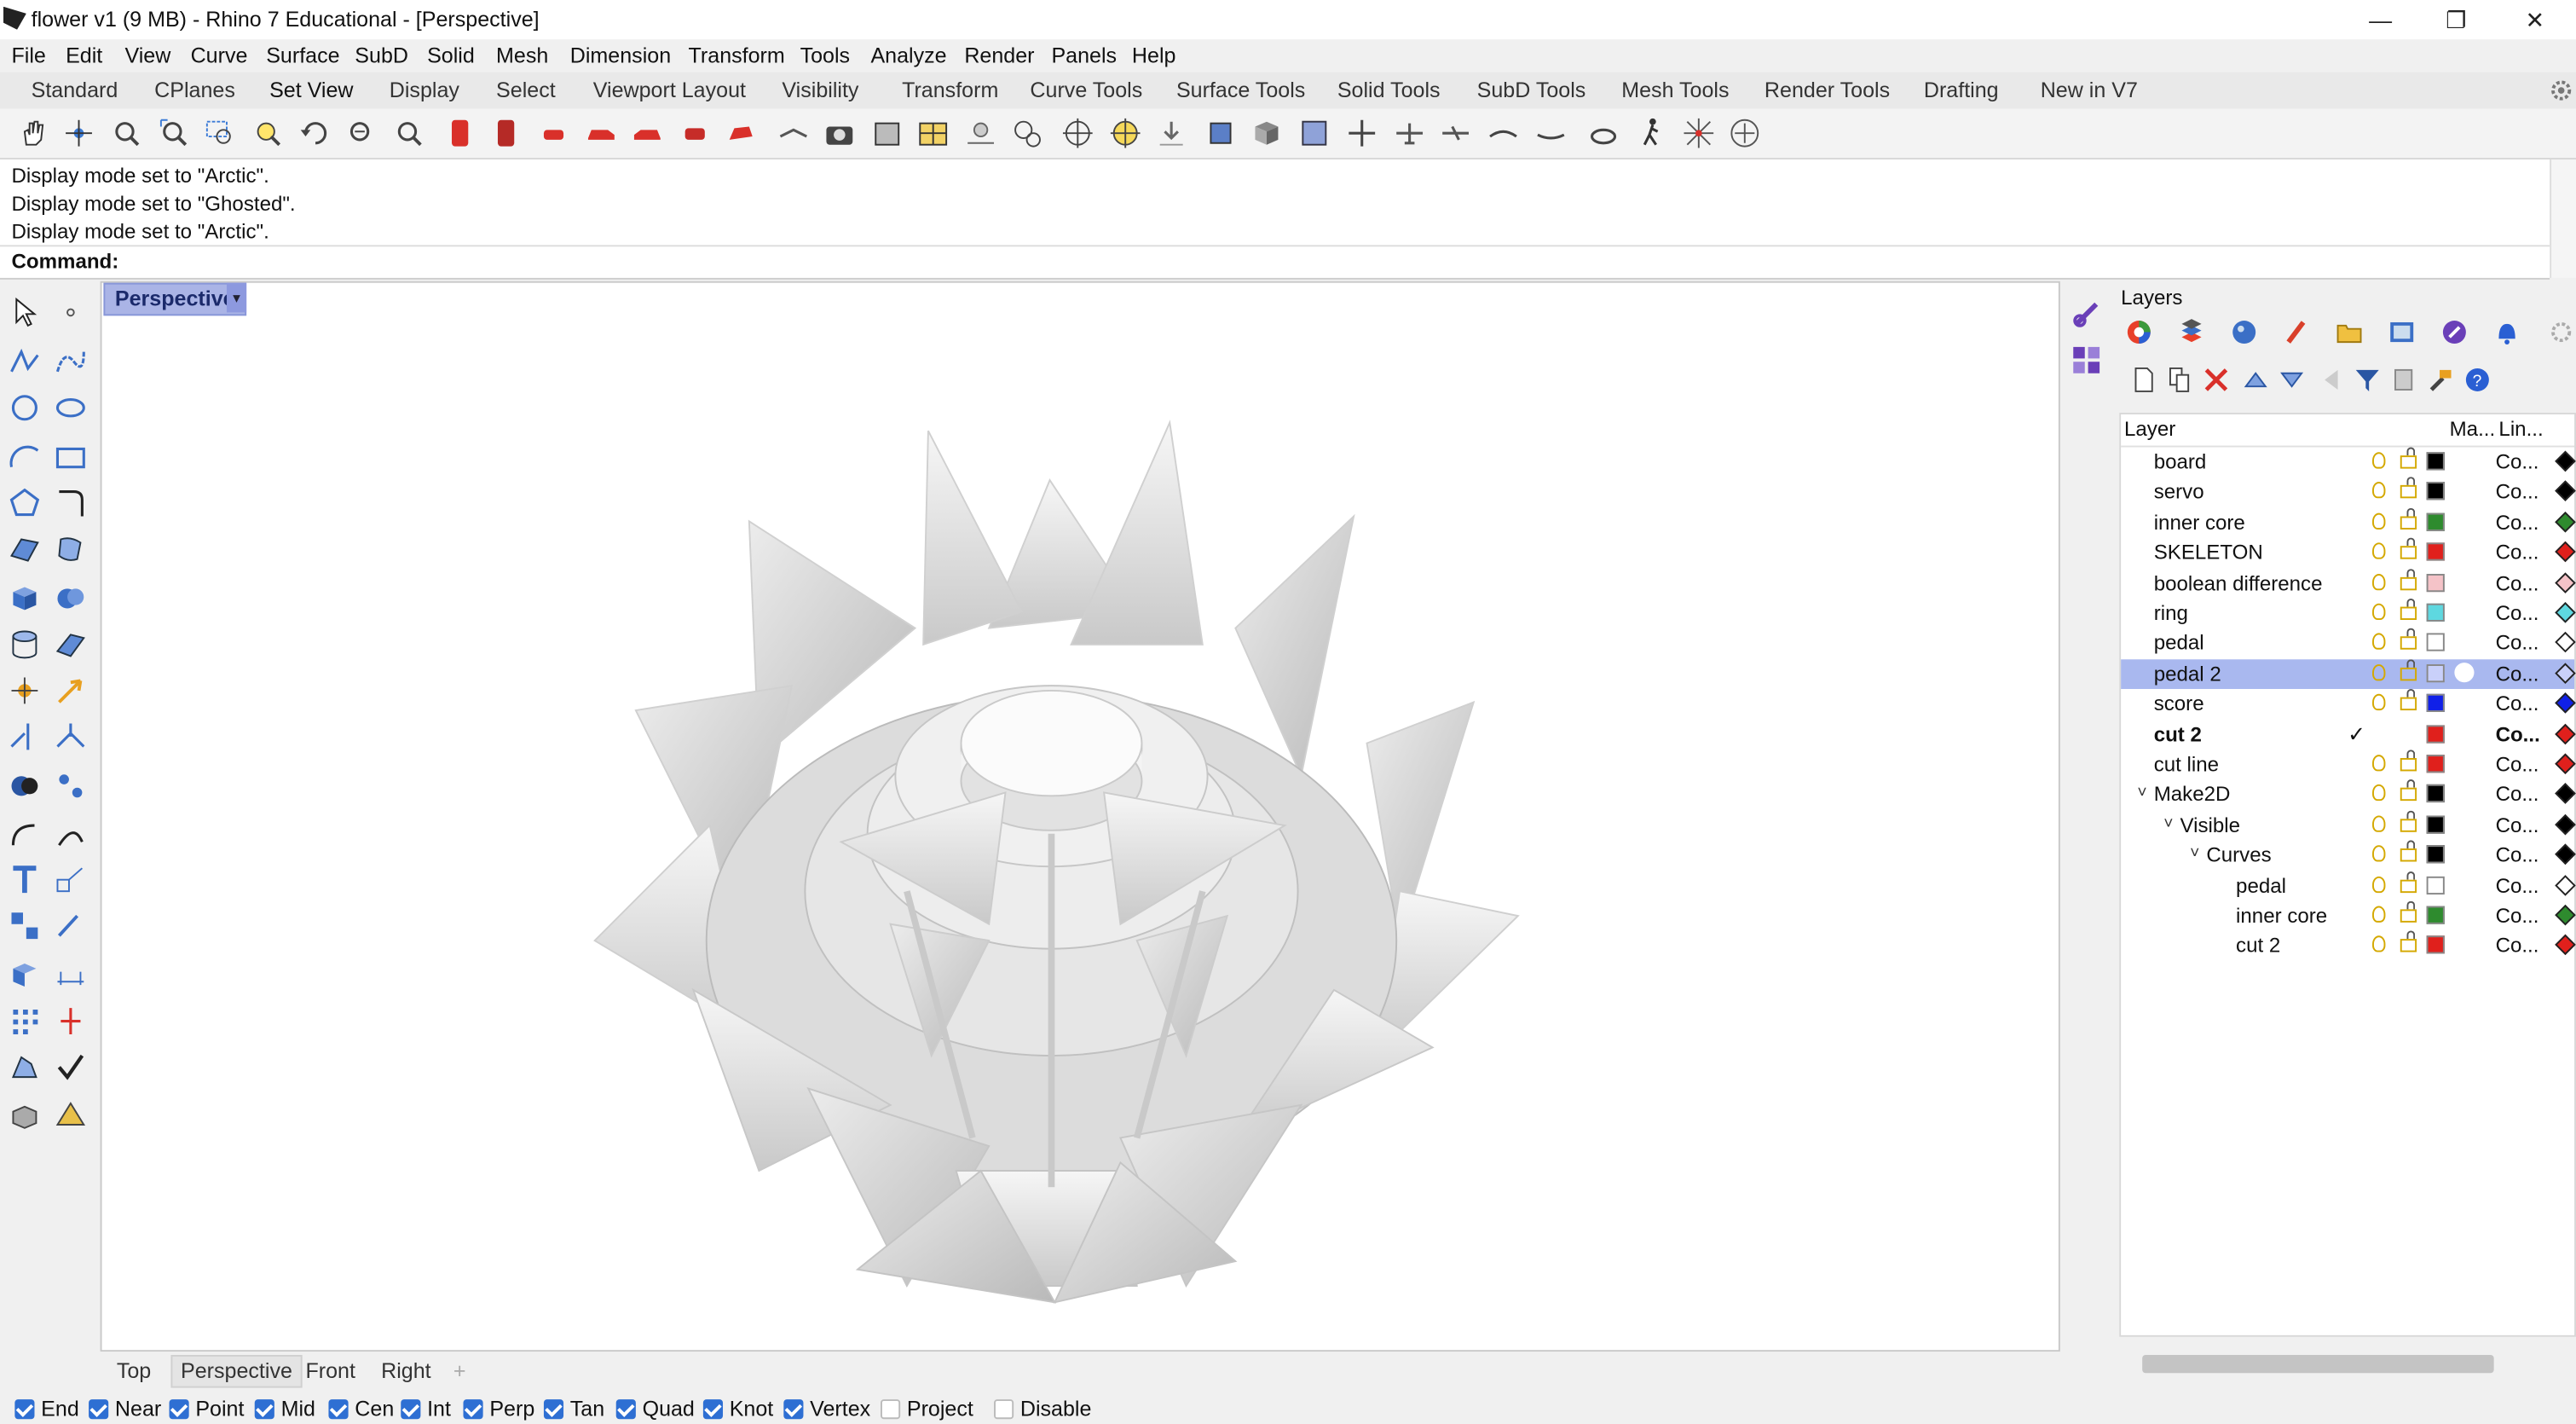 Image resolution: width=2576 pixels, height=1424 pixels. I want to click on minimize-button: —, so click(2380, 19).